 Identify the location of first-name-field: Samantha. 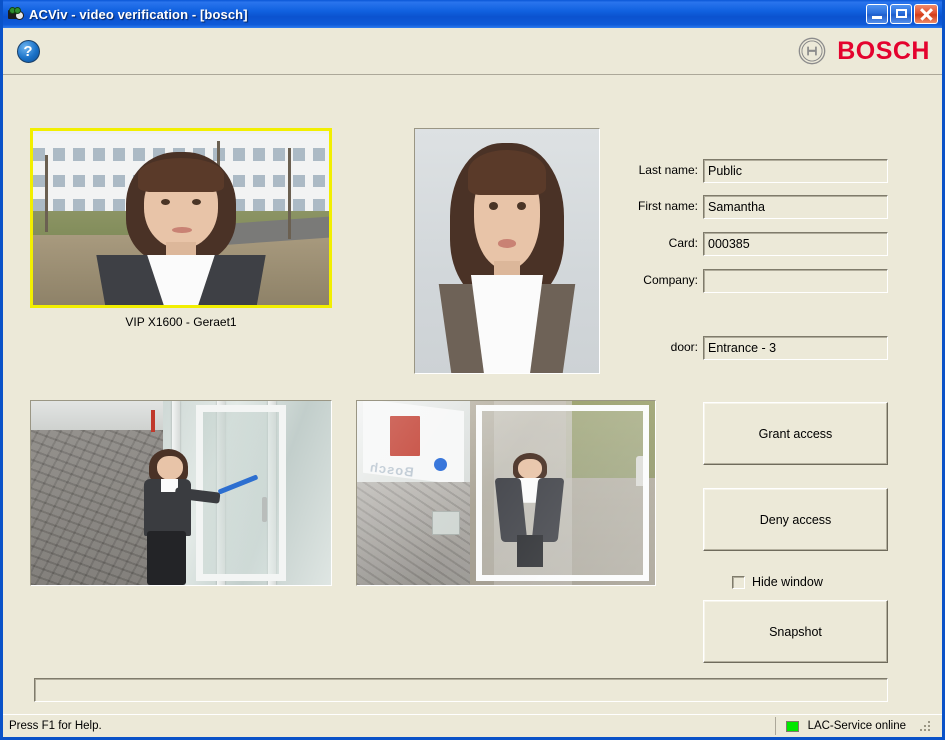
(795, 207).